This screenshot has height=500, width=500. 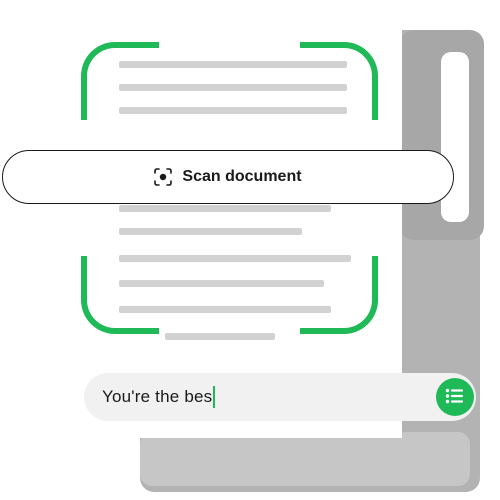 What do you see at coordinates (339, 295) in the screenshot?
I see `scan-frame-corner-bottom-right` at bounding box center [339, 295].